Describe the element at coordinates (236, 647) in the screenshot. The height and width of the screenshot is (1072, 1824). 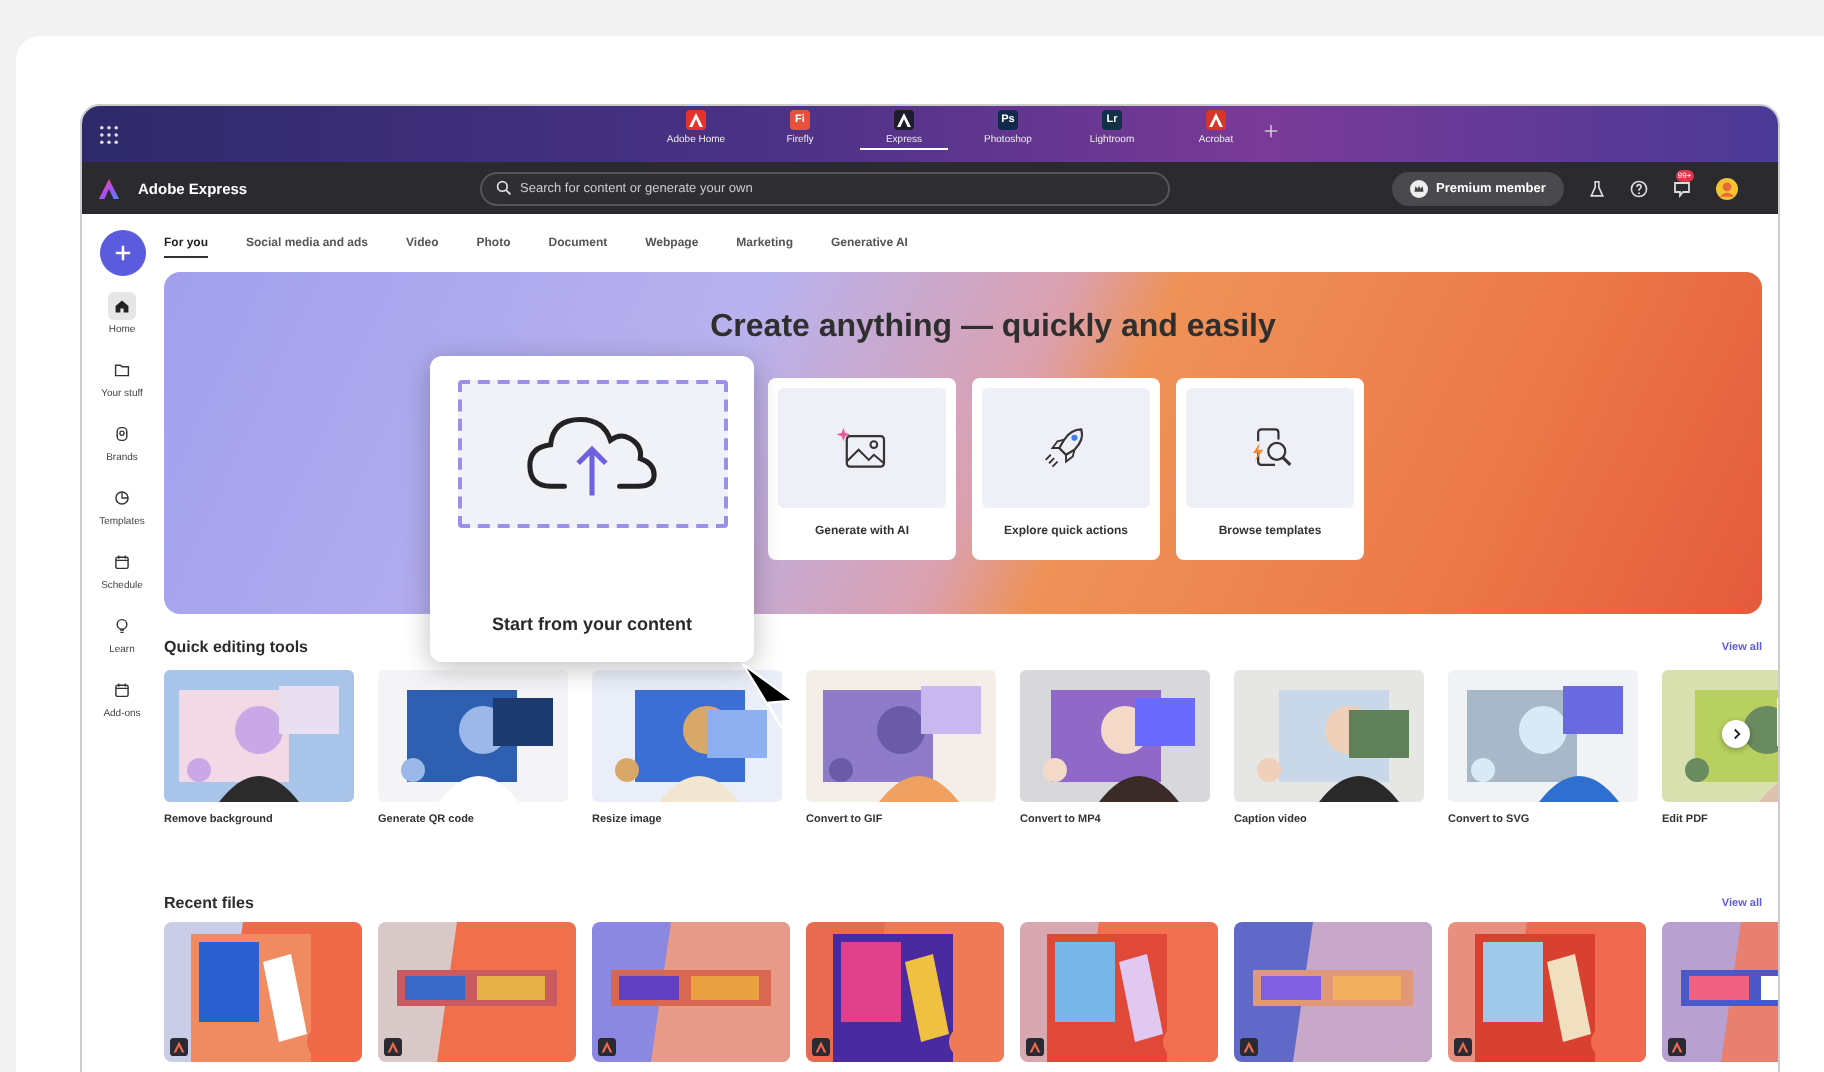
I see `section-title: Quick editing tools` at that location.